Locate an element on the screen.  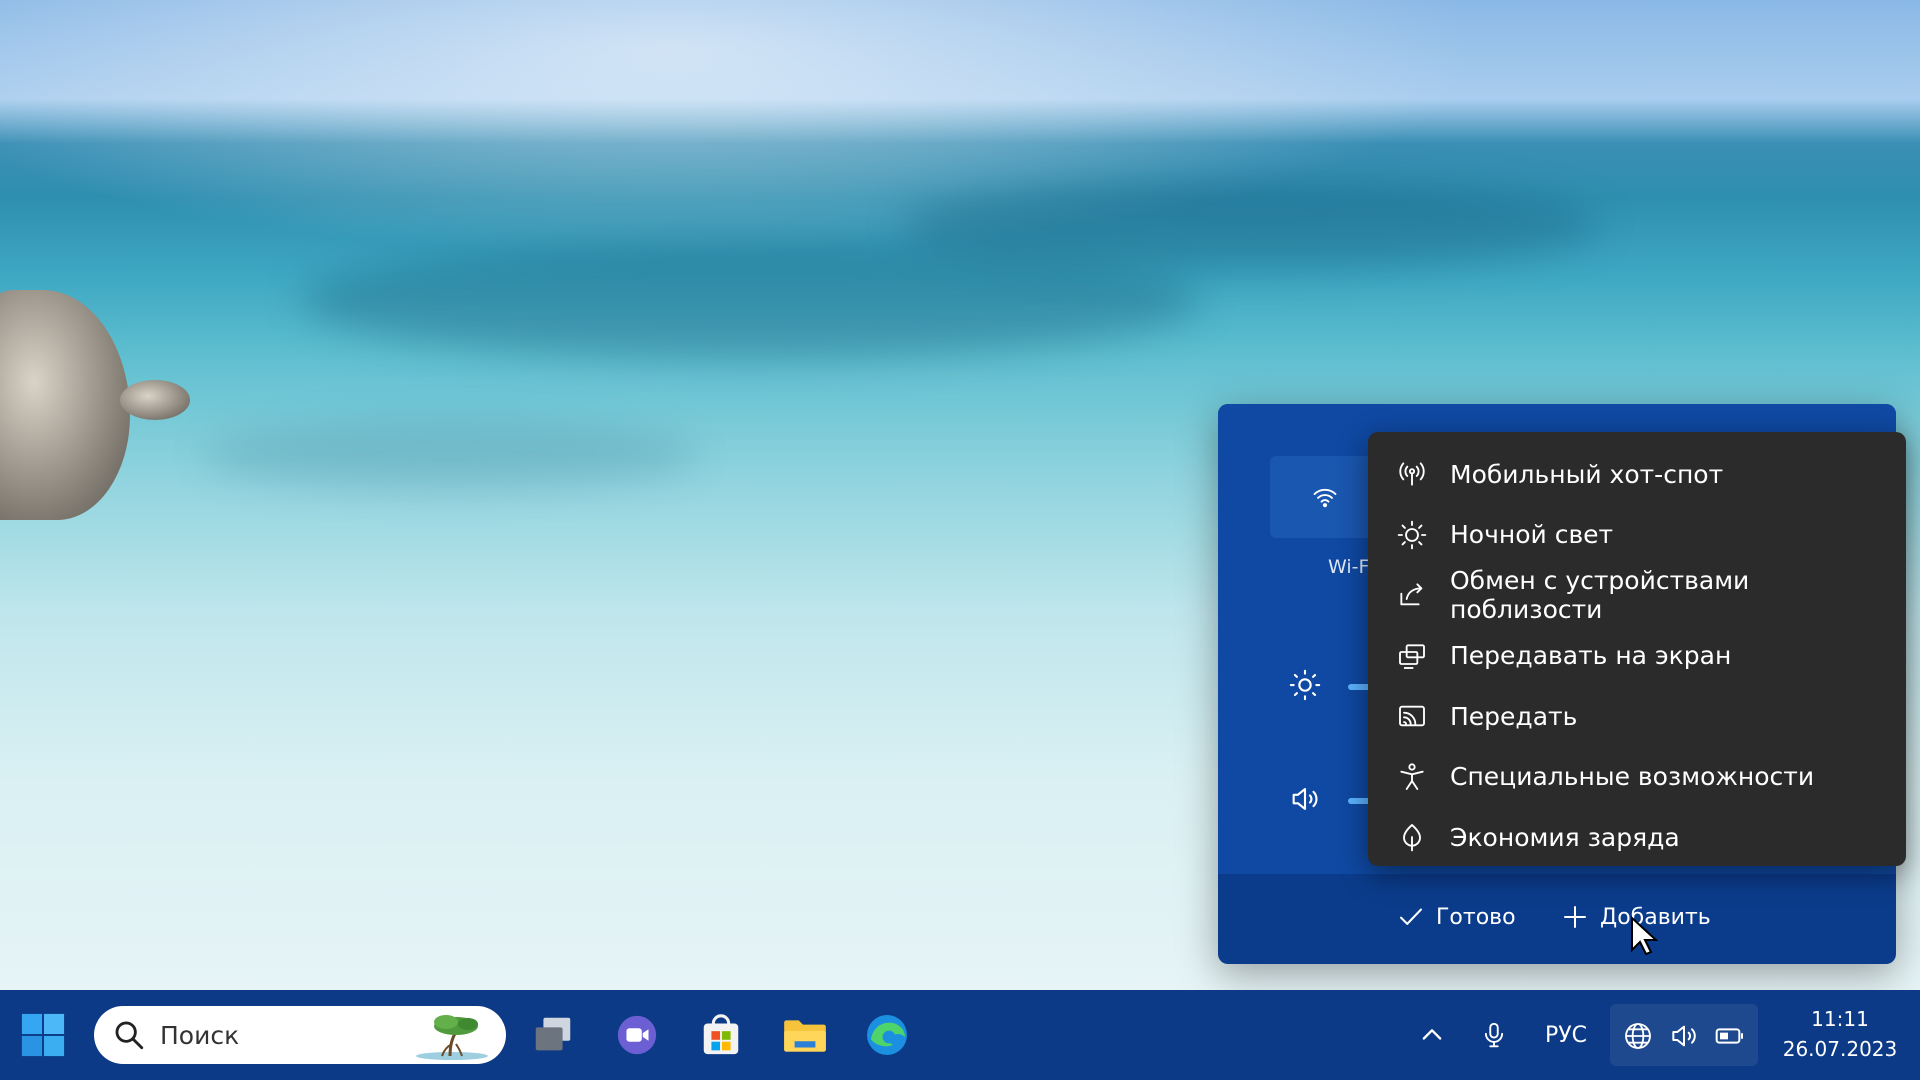
store-icon is located at coordinates (721, 1034).